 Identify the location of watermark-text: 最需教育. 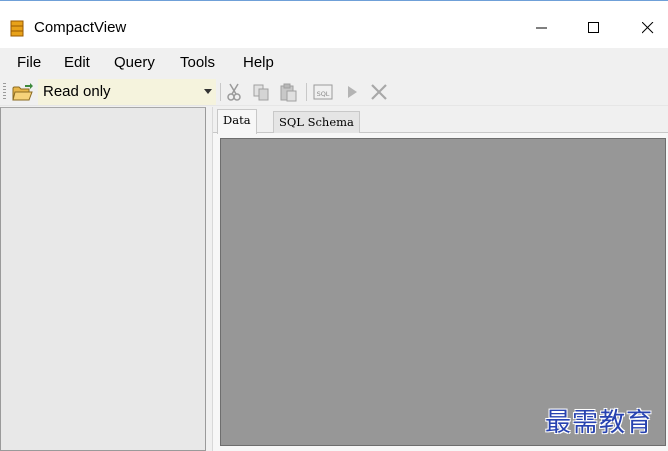
(599, 423).